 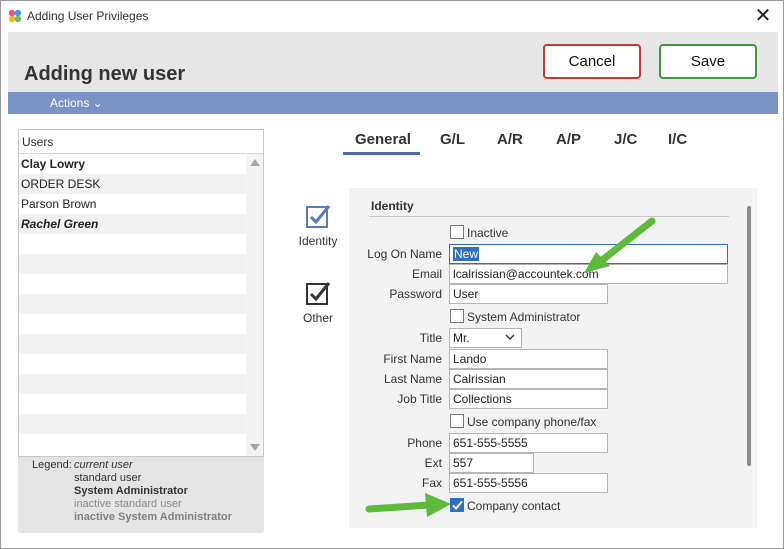 I want to click on side-nav-identity-label: Identity, so click(x=318, y=241).